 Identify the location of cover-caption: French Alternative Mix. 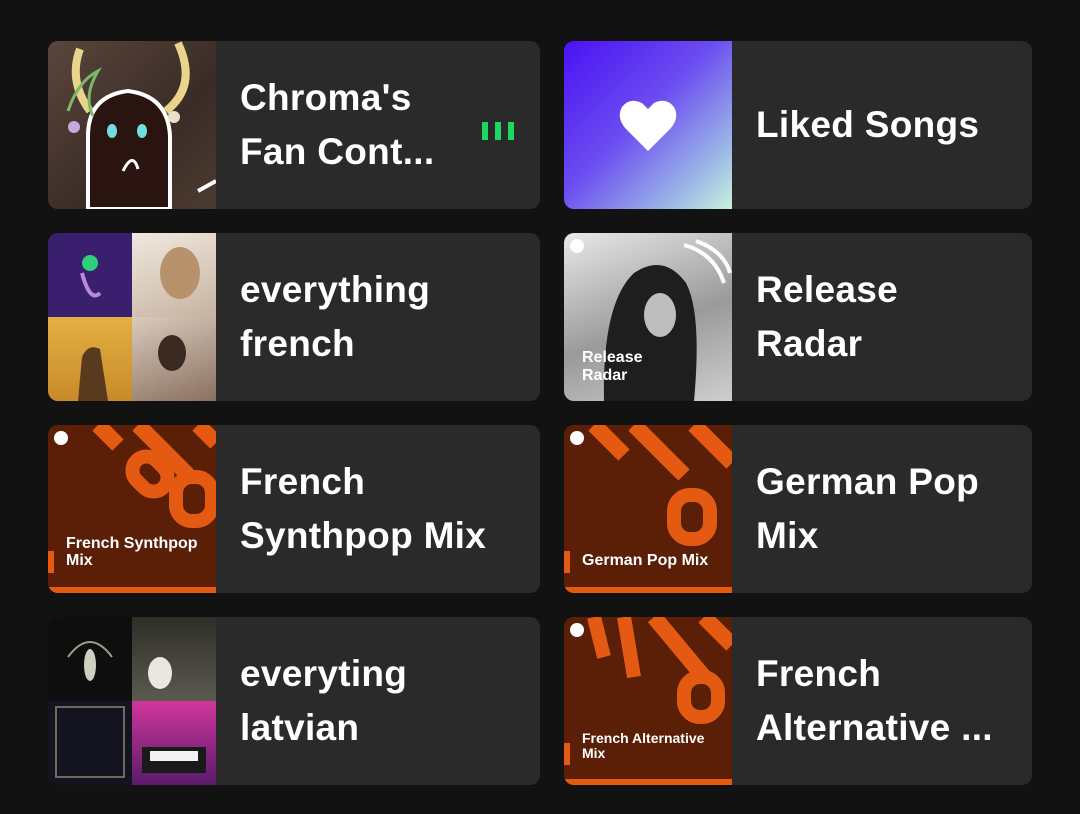
(643, 745).